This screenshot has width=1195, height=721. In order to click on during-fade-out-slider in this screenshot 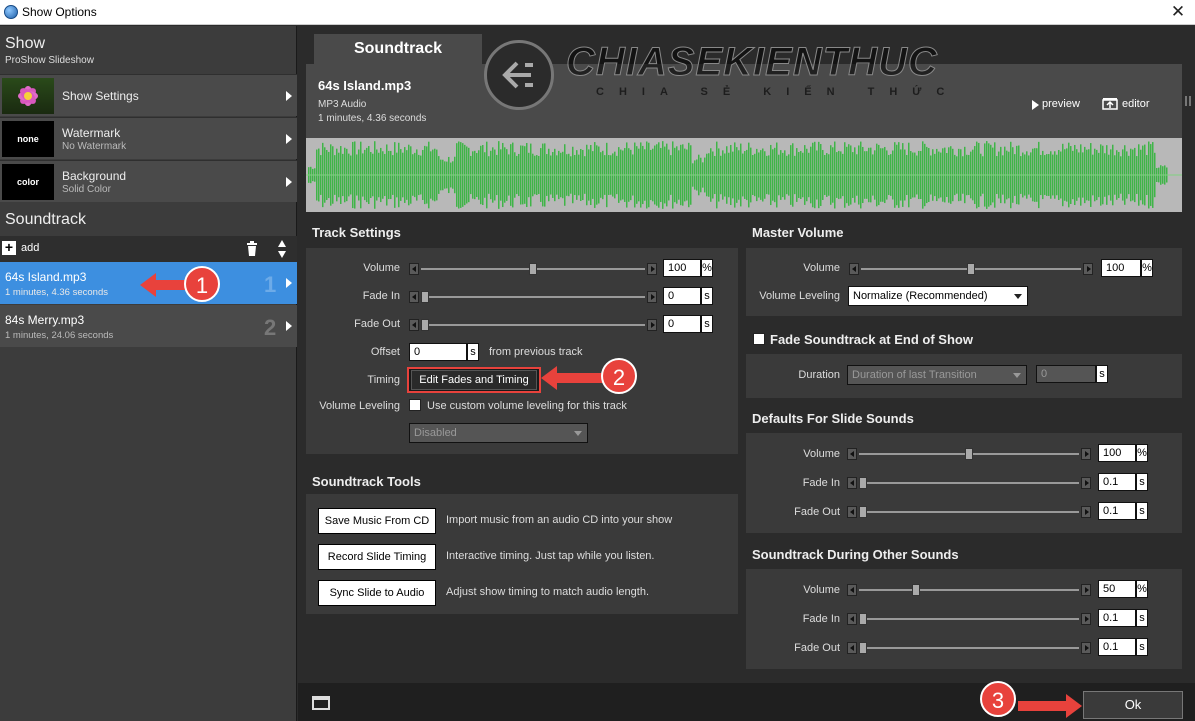, I will do `click(969, 648)`.